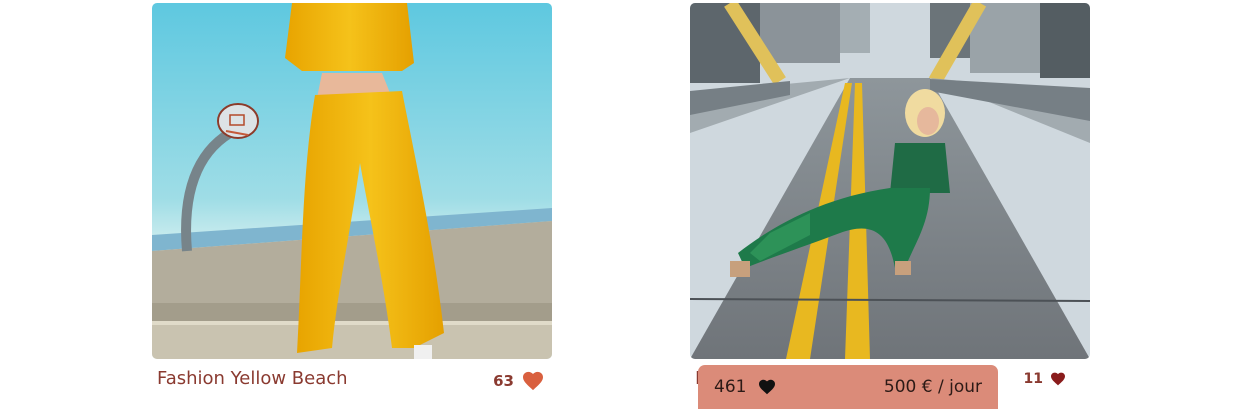 Image resolution: width=1250 pixels, height=412 pixels. Describe the element at coordinates (932, 387) in the screenshot. I see `price-label: 500 € / jour` at that location.